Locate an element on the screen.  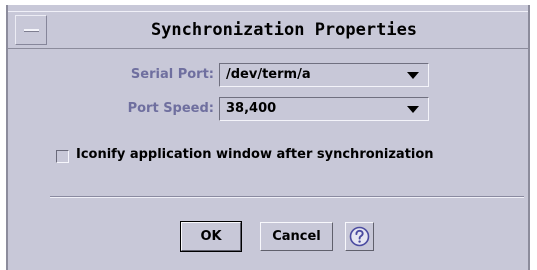
port-speed-label: Port Speed: is located at coordinates (170, 108).